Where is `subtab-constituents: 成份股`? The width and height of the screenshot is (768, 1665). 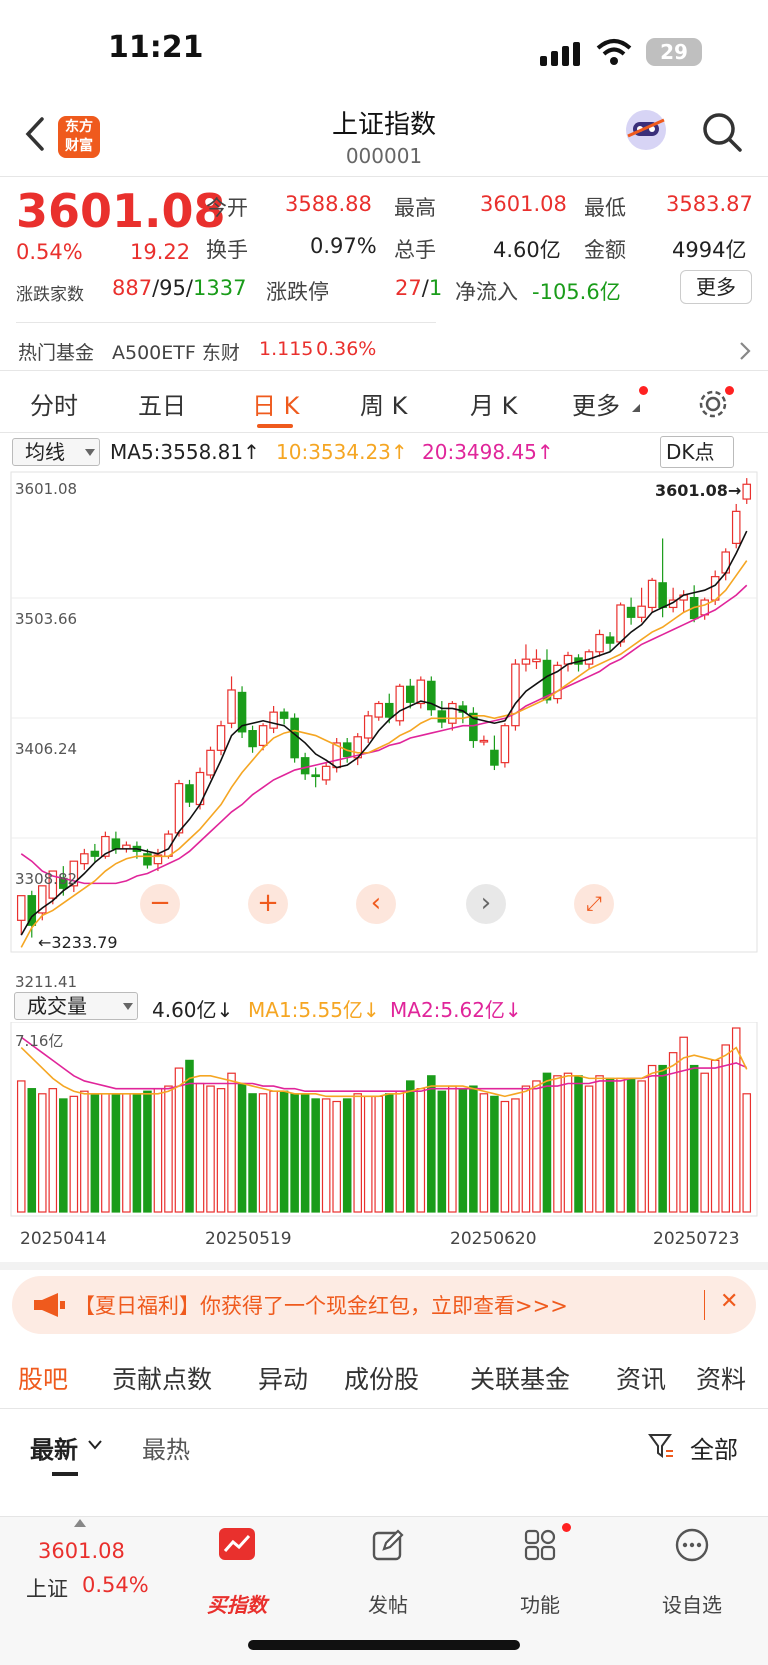 subtab-constituents: 成份股 is located at coordinates (381, 1378).